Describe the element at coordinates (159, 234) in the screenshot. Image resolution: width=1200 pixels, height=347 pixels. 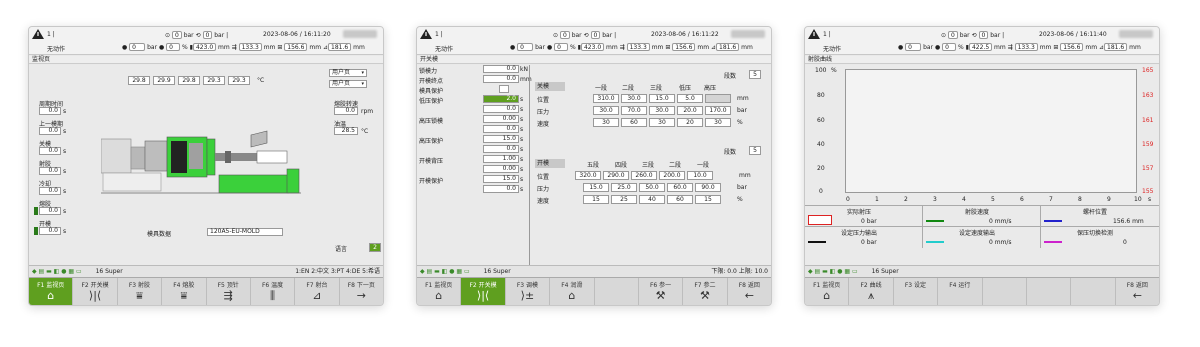
I see `mold-data-label: 模具数据` at that location.